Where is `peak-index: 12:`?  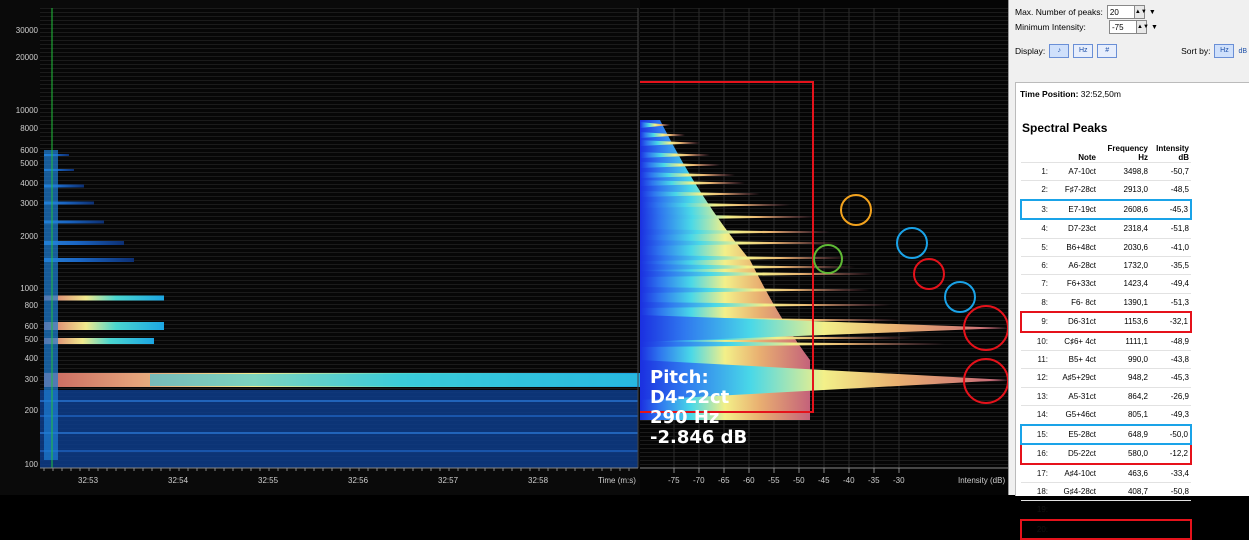 peak-index: 12: is located at coordinates (1035, 378).